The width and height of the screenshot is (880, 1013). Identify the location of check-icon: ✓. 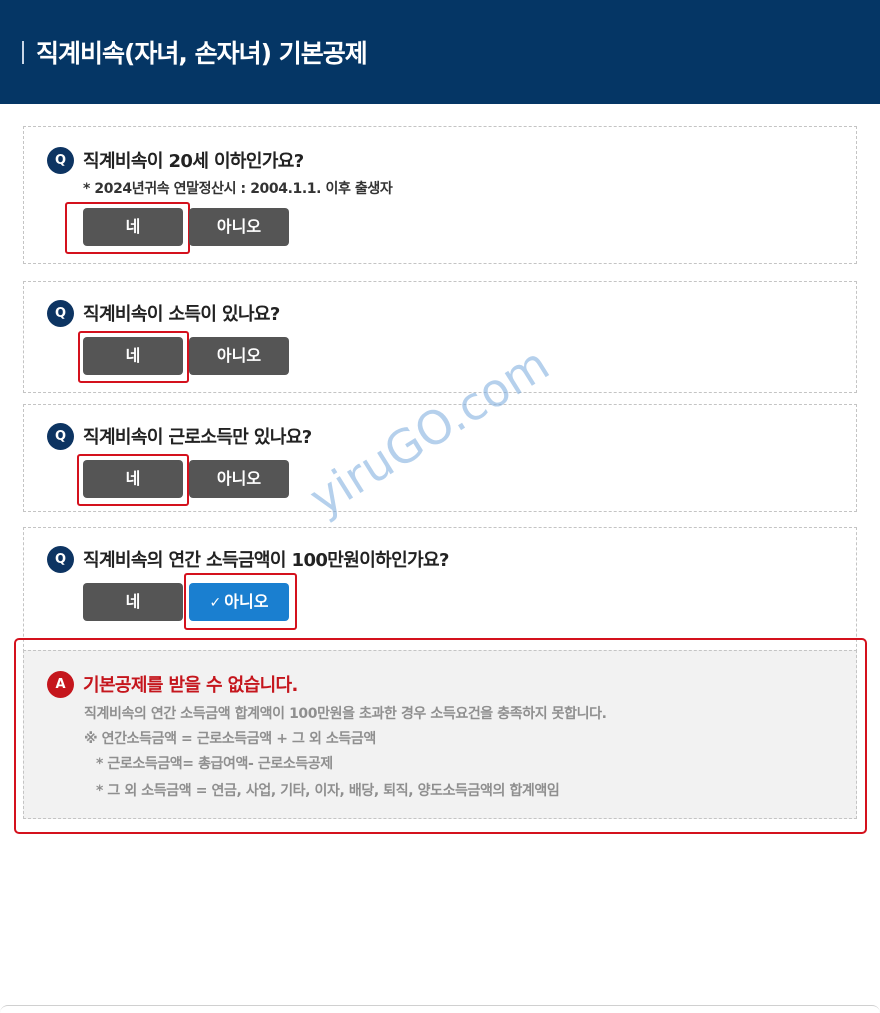
(215, 603).